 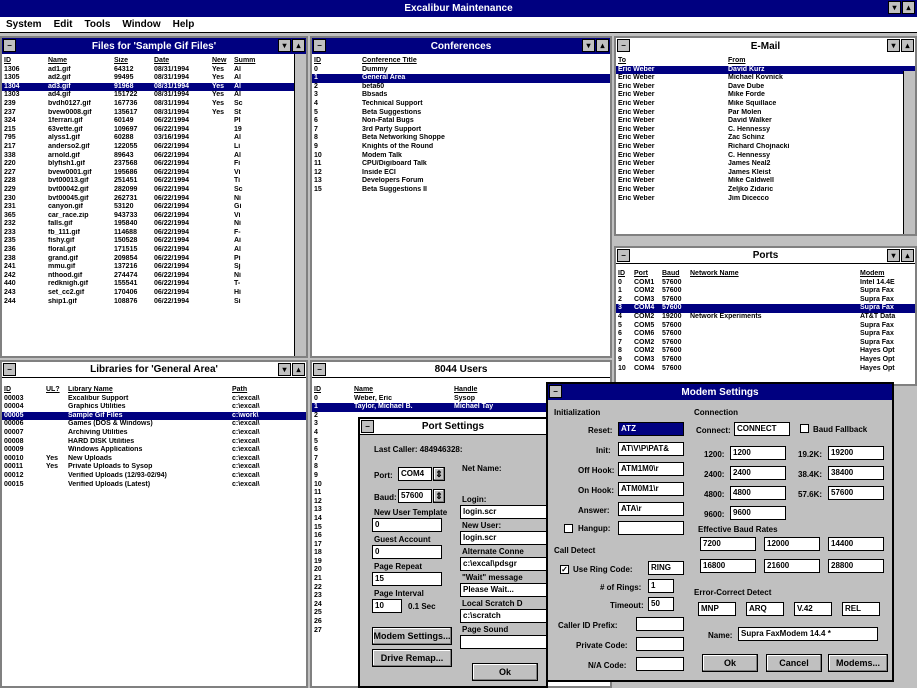 What do you see at coordinates (856, 473) in the screenshot?
I see `c38400-field: 38400` at bounding box center [856, 473].